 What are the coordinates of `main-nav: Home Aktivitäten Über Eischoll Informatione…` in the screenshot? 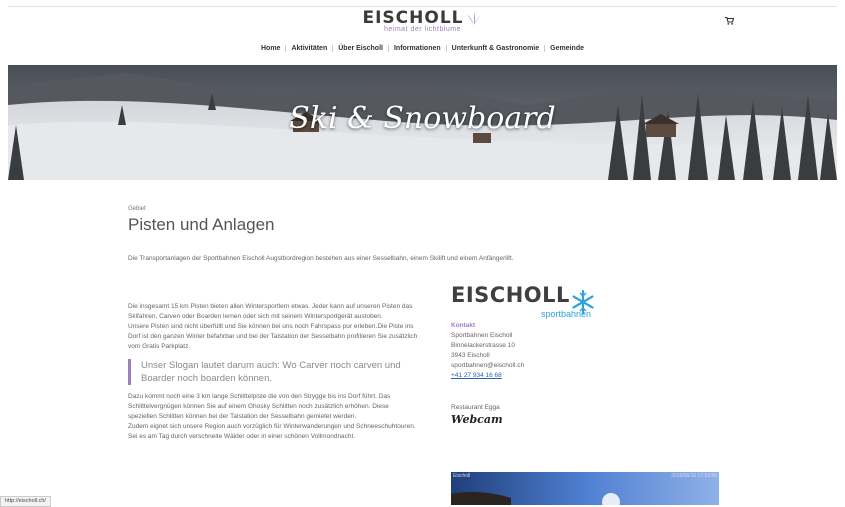 It's located at (422, 48).